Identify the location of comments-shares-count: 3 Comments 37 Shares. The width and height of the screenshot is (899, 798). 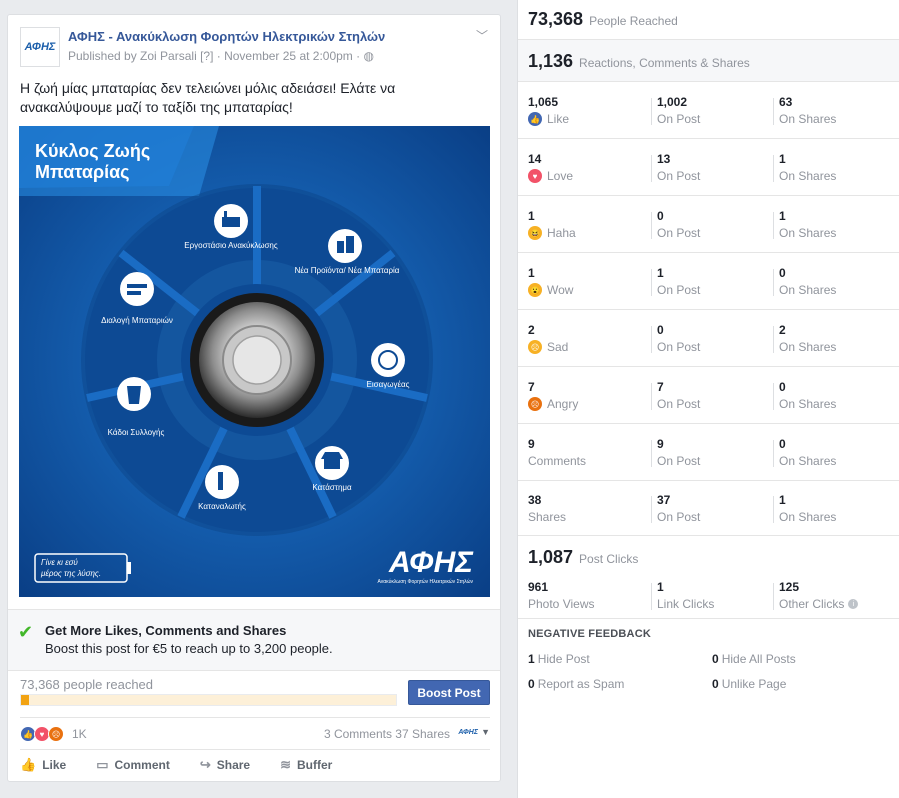
(387, 734).